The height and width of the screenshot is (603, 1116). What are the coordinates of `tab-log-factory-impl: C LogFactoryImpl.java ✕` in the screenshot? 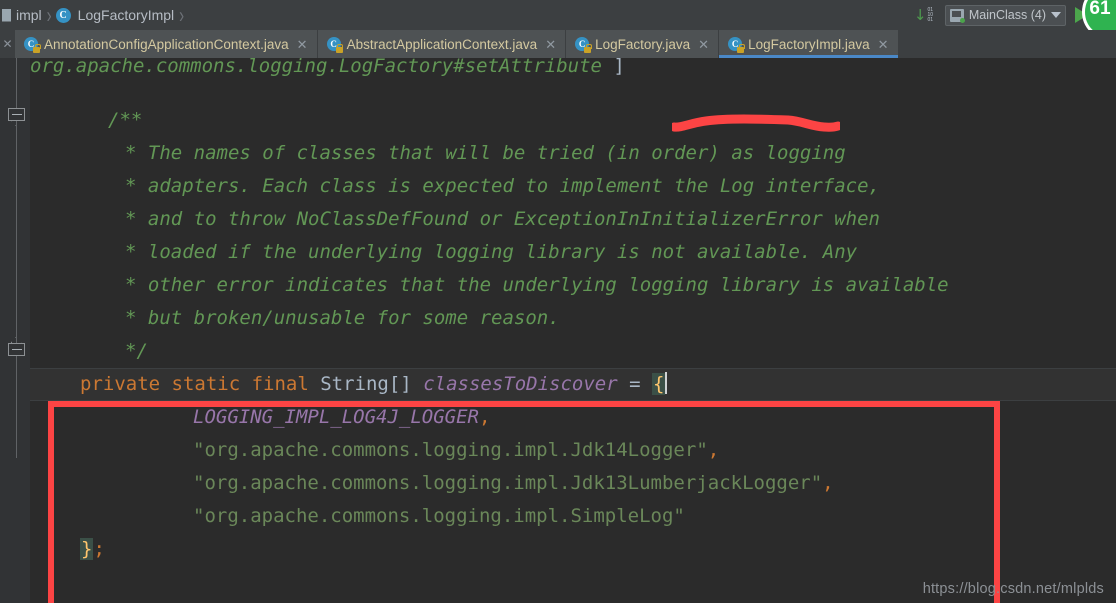 It's located at (809, 44).